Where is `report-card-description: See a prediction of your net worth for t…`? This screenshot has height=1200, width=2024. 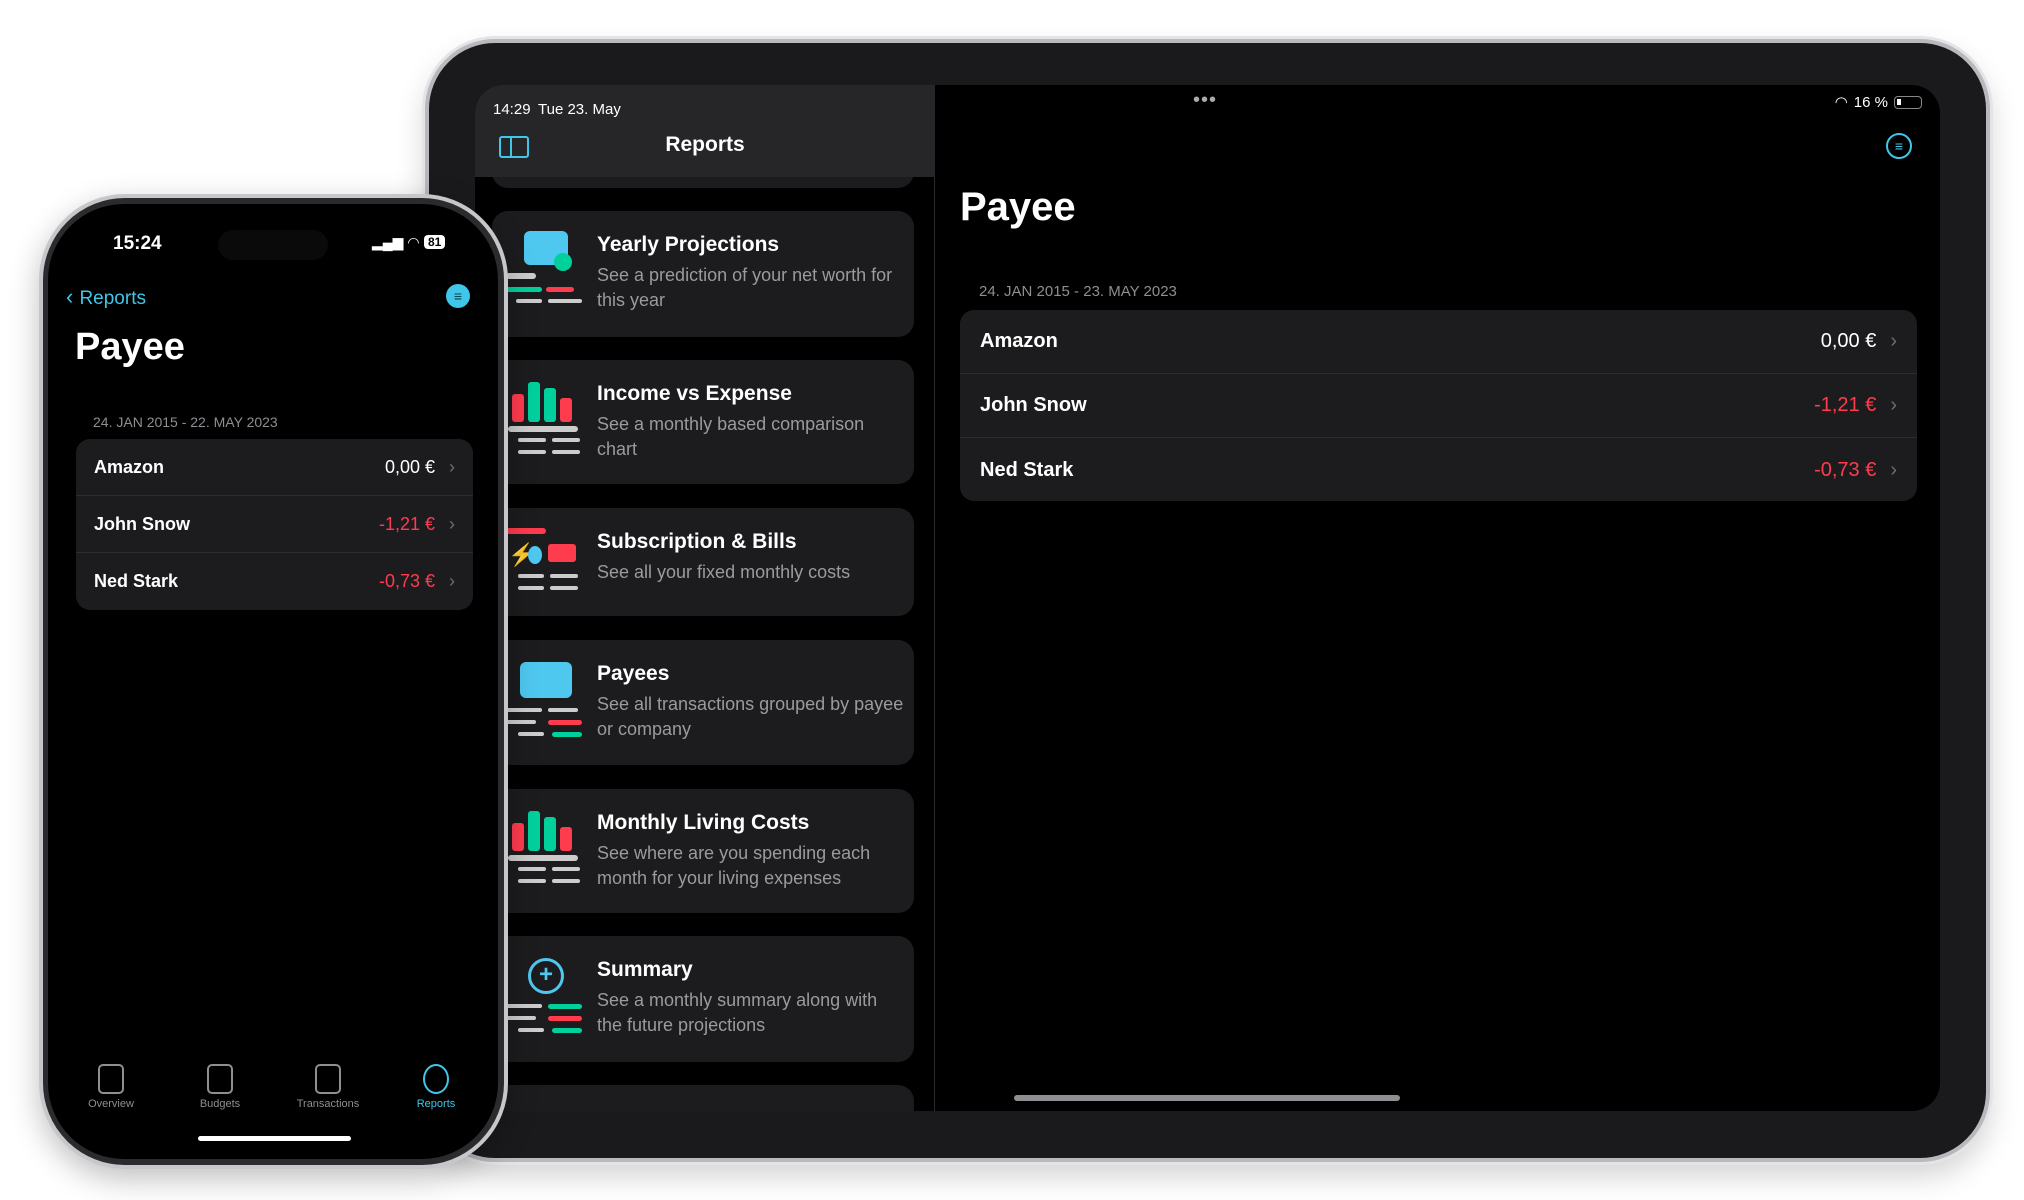
report-card-description: See a prediction of your net worth for t… is located at coordinates (745, 287).